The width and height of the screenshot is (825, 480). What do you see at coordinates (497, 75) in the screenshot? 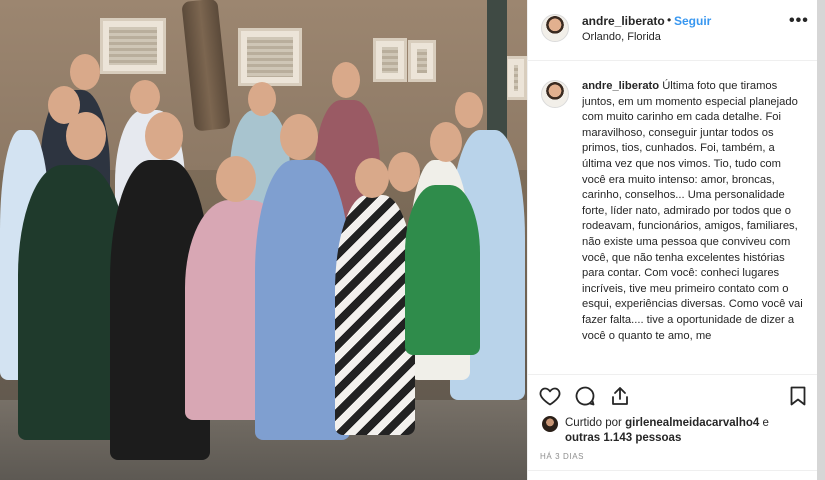
I see `pole` at bounding box center [497, 75].